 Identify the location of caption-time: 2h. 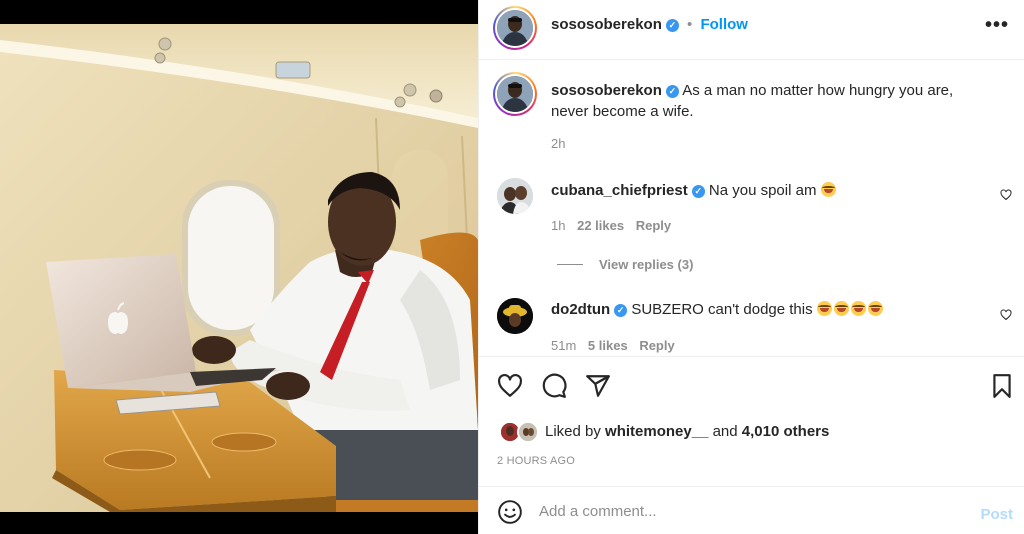
(558, 143).